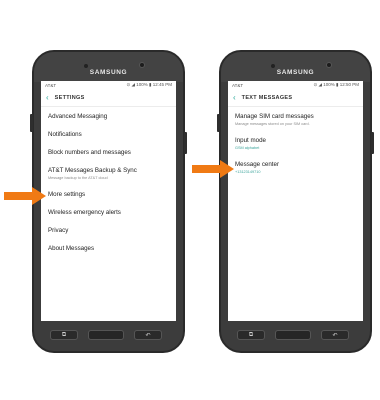 This screenshot has width=380, height=400. What do you see at coordinates (108, 85) in the screenshot?
I see `status-bar: AT&T ⊙ ◢ 100% ▮ 12:45 PM` at bounding box center [108, 85].